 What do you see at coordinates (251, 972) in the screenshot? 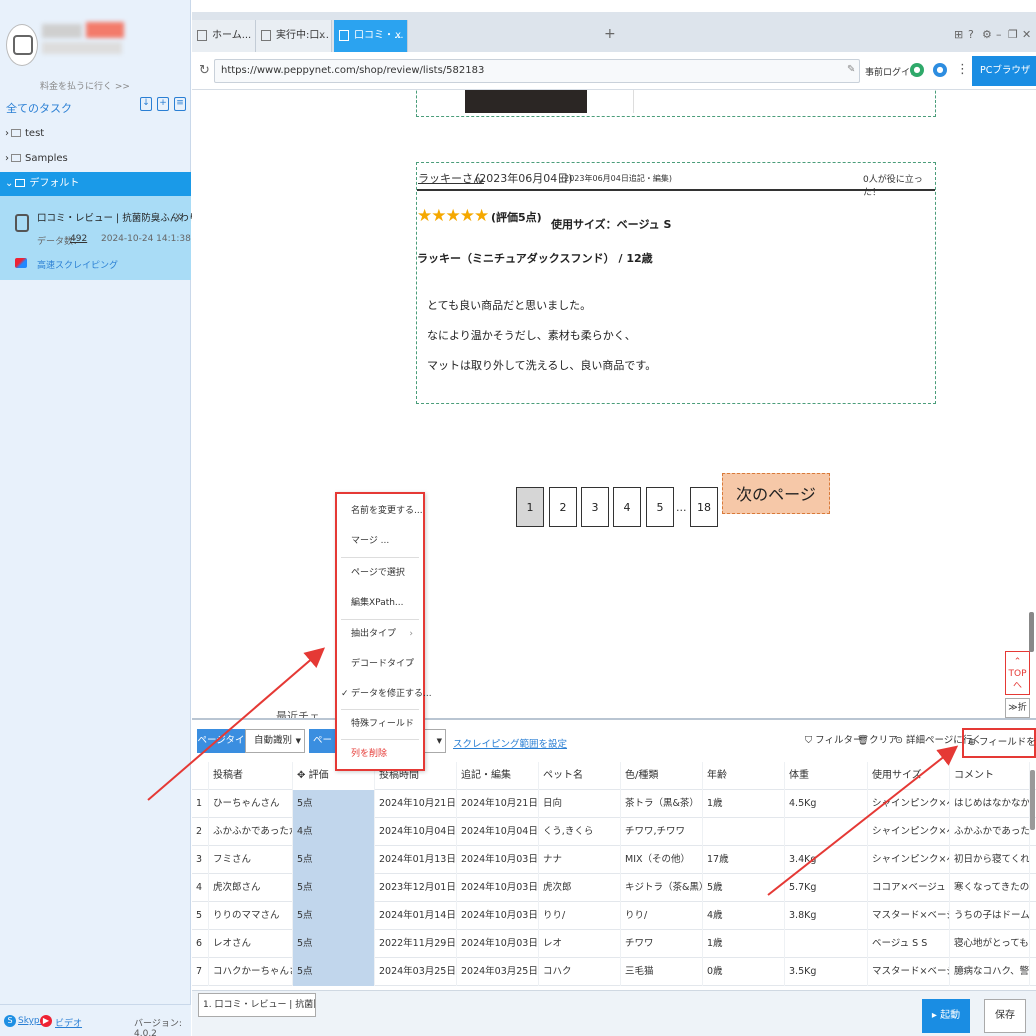
I see `table-cell: コハクかーちゃんさん` at bounding box center [251, 972].